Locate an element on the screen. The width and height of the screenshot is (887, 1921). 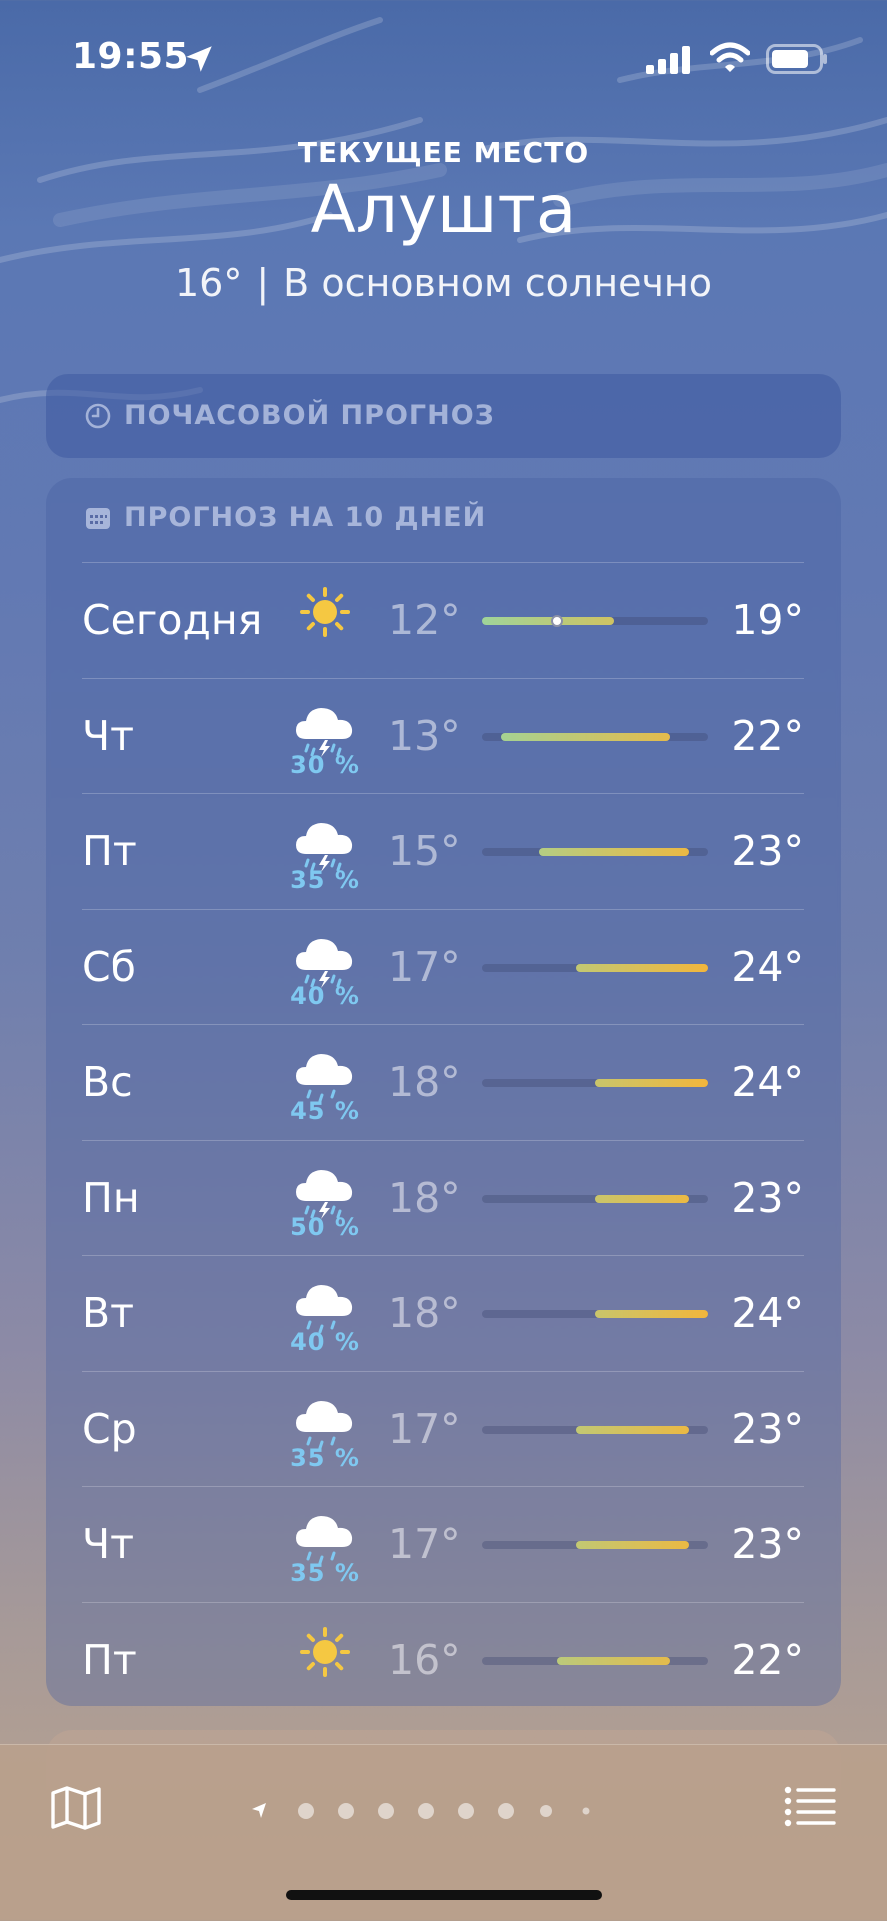
day-row: Вт 40 % 18° 24° is located at coordinates (443, 1313).